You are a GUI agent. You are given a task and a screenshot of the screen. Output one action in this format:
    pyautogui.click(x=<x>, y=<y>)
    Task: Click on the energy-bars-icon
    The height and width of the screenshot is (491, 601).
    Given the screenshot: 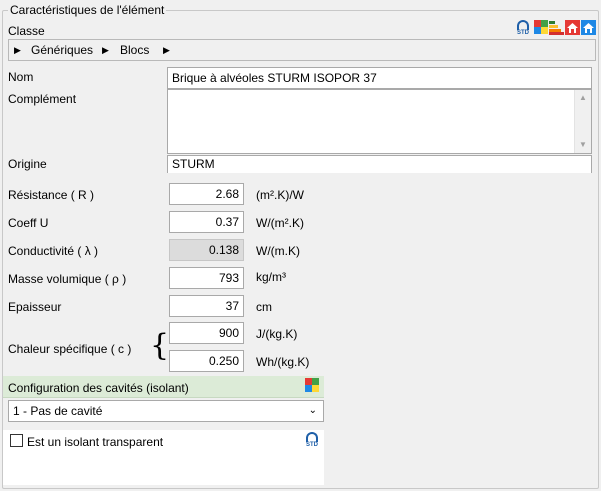 What is the action you would take?
    pyautogui.click(x=556, y=27)
    